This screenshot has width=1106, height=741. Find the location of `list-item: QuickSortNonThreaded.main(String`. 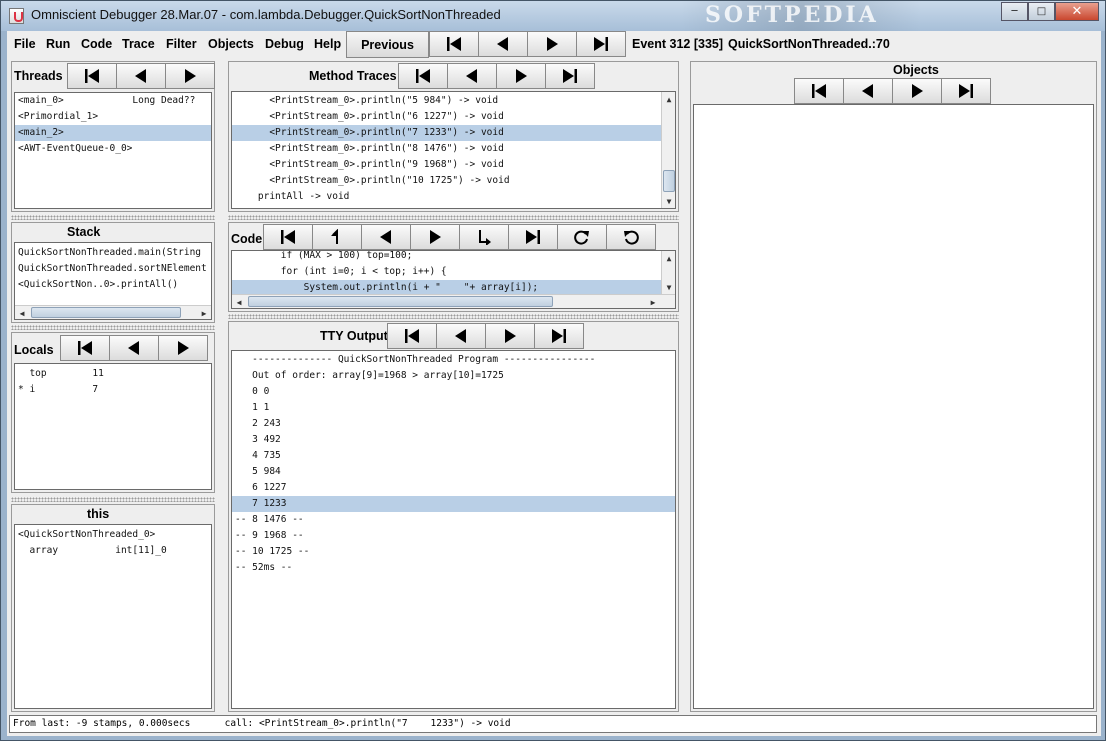

list-item: QuickSortNonThreaded.main(String is located at coordinates (108, 253).